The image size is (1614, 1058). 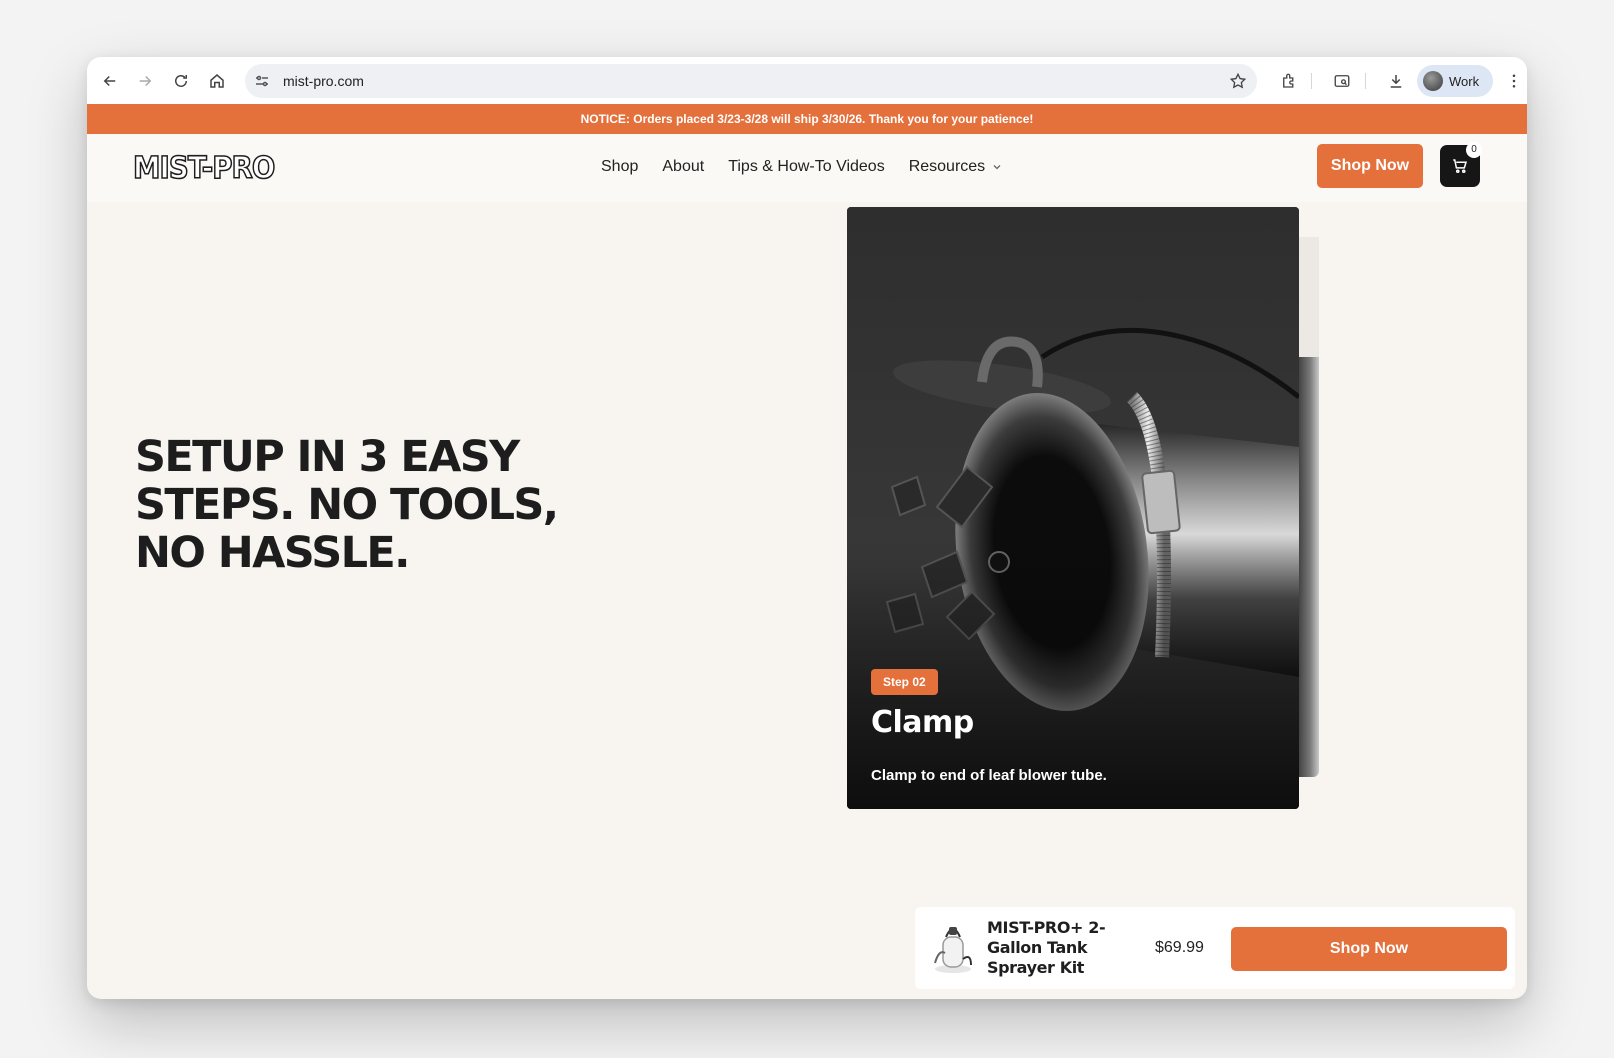 I want to click on site-settings-icon, so click(x=262, y=81).